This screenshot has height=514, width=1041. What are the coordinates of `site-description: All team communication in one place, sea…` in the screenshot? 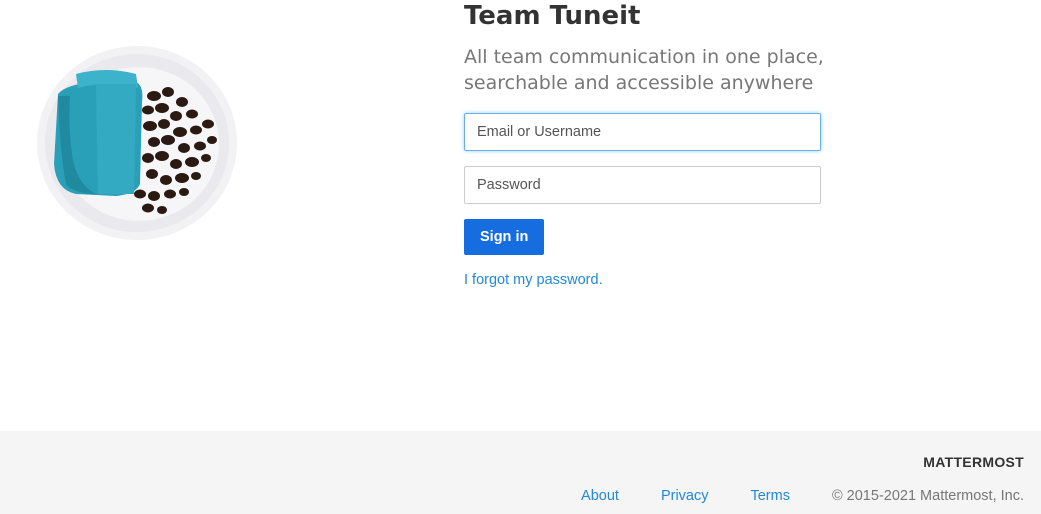 It's located at (644, 70).